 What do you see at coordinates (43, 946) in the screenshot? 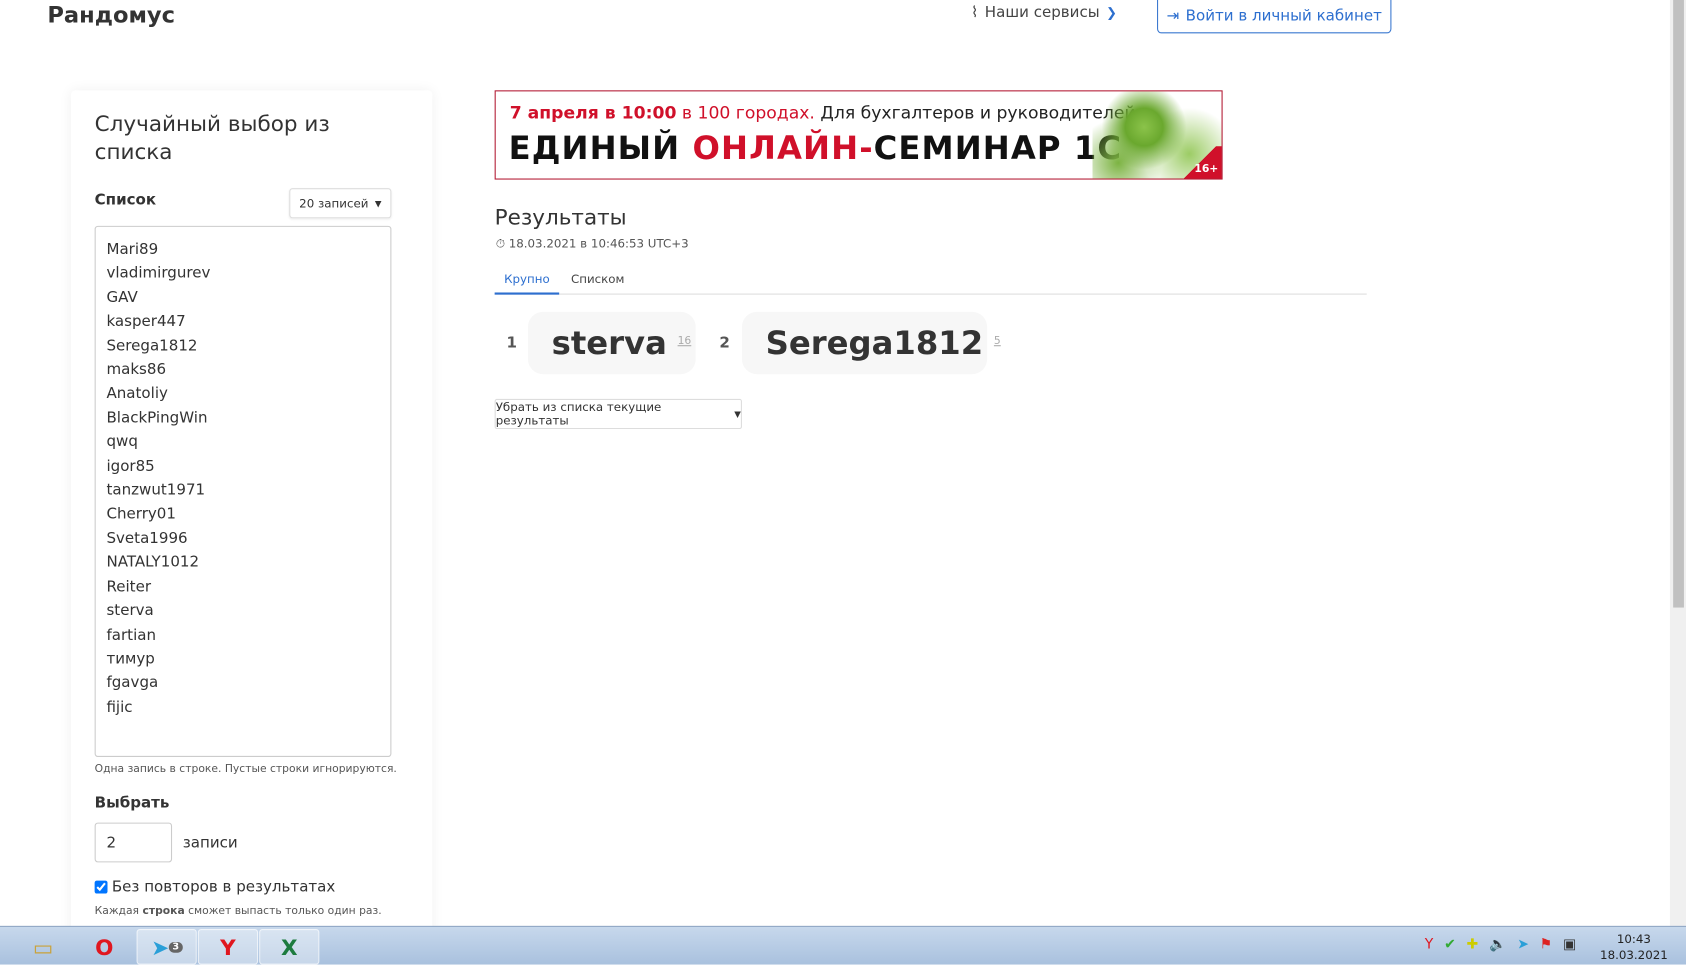
I see `explorer-icon: ▭` at bounding box center [43, 946].